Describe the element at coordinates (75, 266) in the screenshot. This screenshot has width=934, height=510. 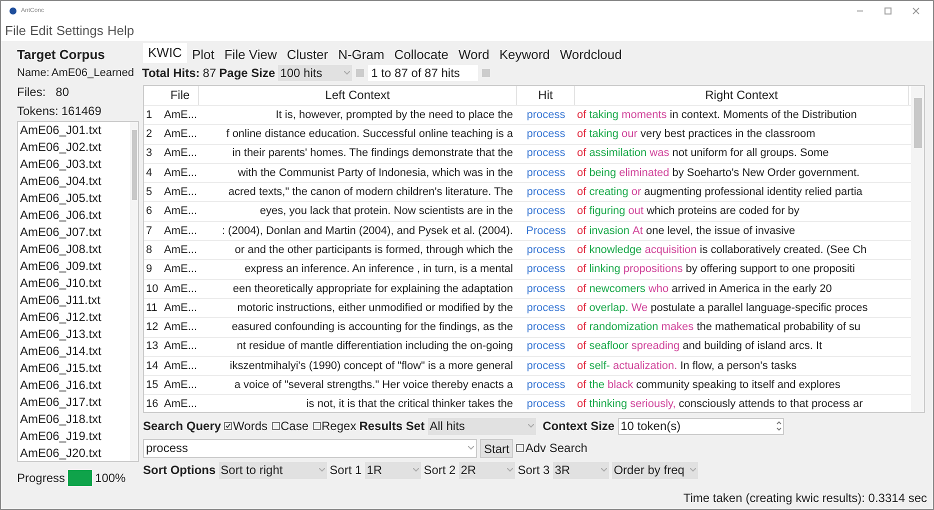
I see `file-list-item: AmE06_J09.txt` at that location.